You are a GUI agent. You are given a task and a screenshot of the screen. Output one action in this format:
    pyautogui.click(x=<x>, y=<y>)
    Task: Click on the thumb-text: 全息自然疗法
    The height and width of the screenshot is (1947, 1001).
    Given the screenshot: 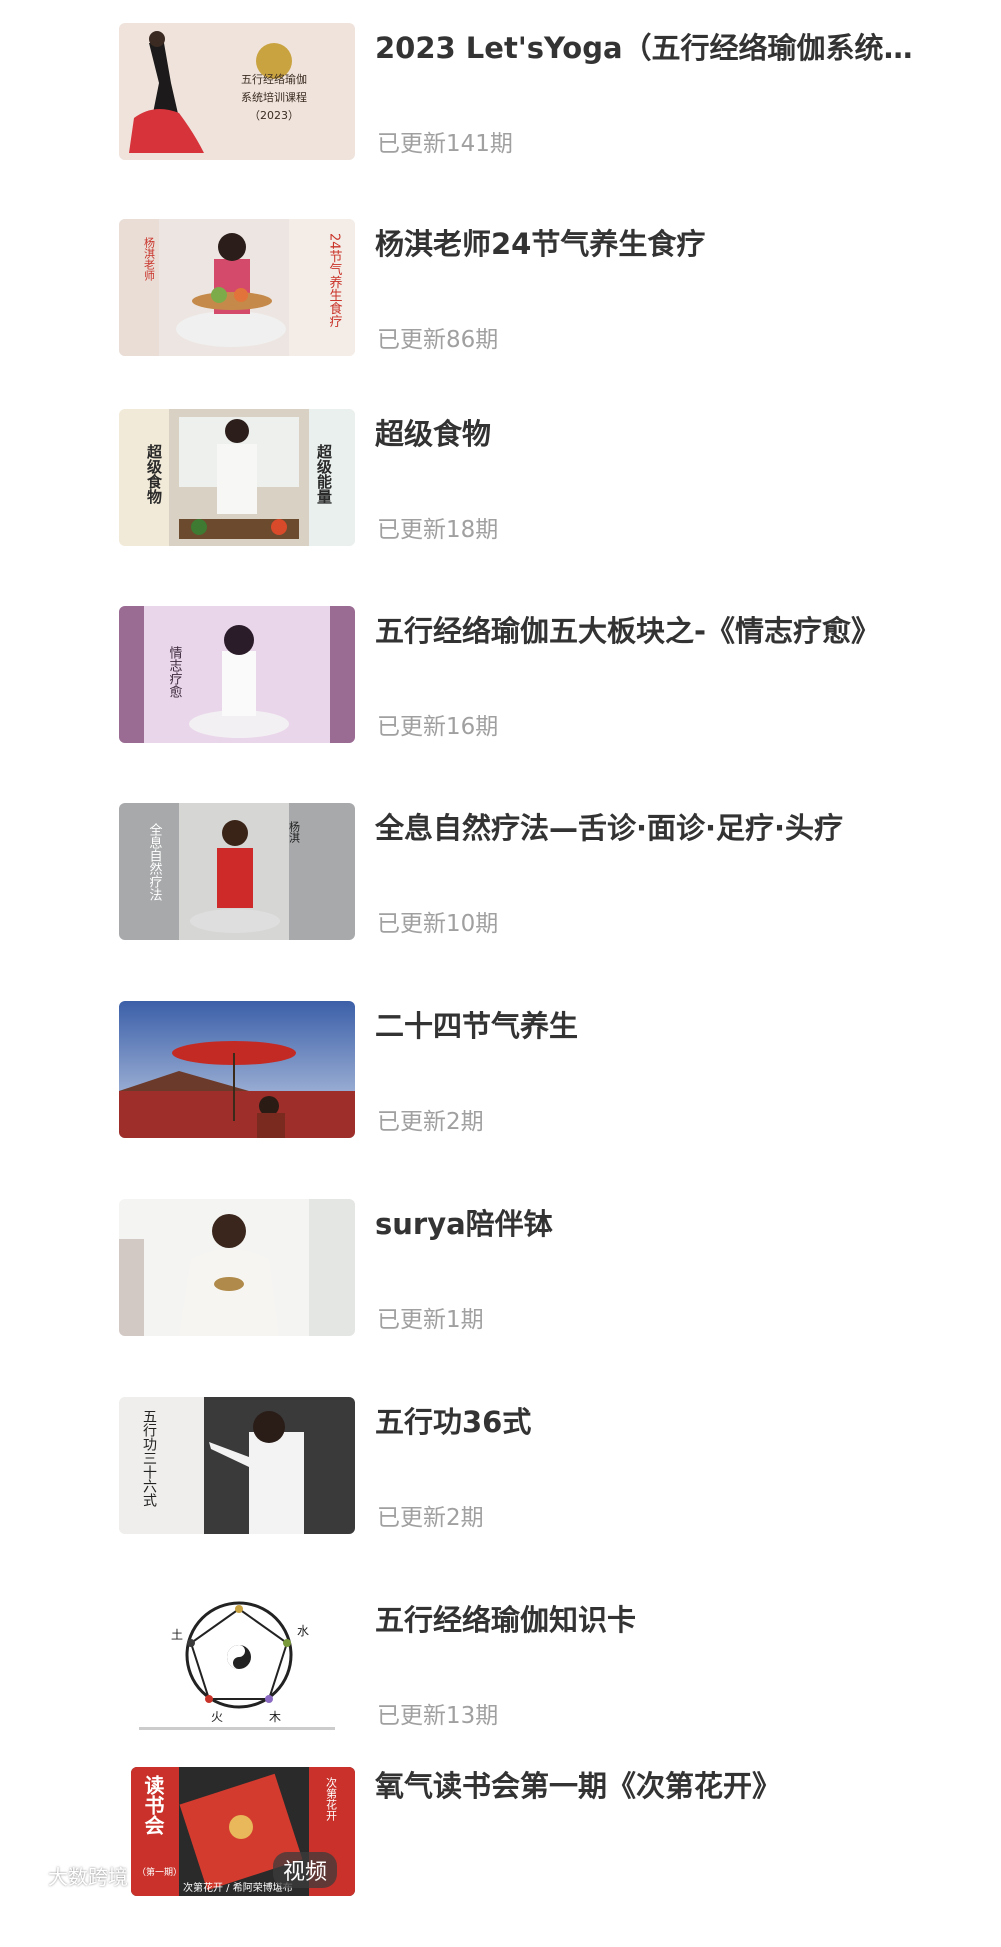 What is the action you would take?
    pyautogui.click(x=155, y=861)
    